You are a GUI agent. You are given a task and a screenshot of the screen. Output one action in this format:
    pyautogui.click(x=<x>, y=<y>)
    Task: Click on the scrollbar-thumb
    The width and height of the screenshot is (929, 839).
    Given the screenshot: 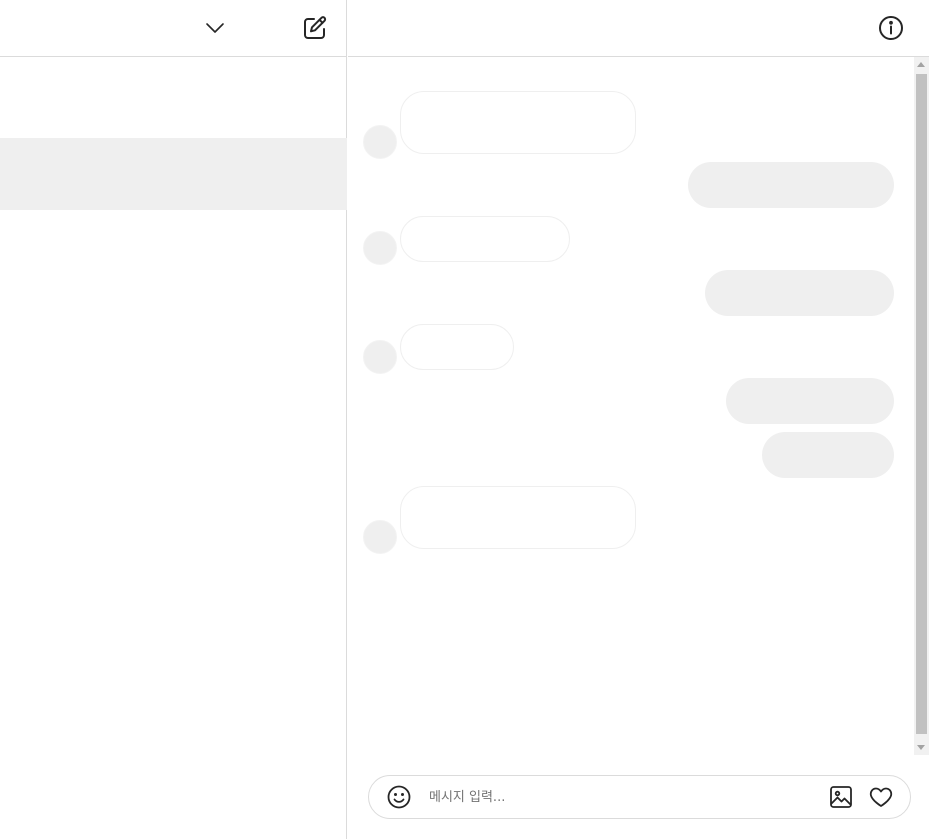 What is the action you would take?
    pyautogui.click(x=921, y=404)
    